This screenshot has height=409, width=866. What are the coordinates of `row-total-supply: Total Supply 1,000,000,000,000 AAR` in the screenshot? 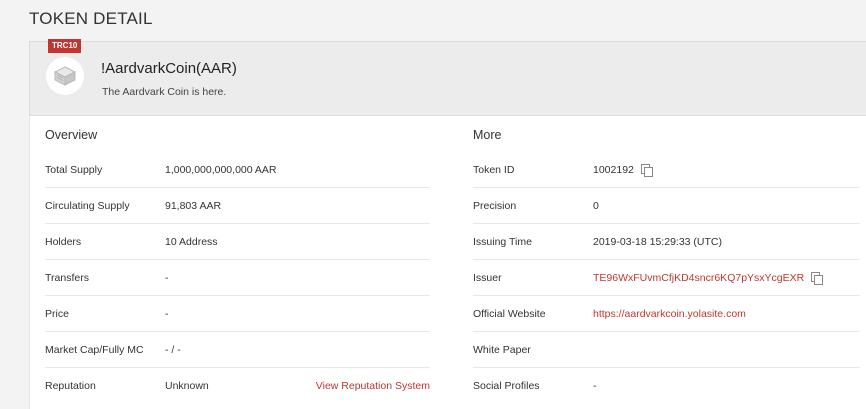 It's located at (237, 170).